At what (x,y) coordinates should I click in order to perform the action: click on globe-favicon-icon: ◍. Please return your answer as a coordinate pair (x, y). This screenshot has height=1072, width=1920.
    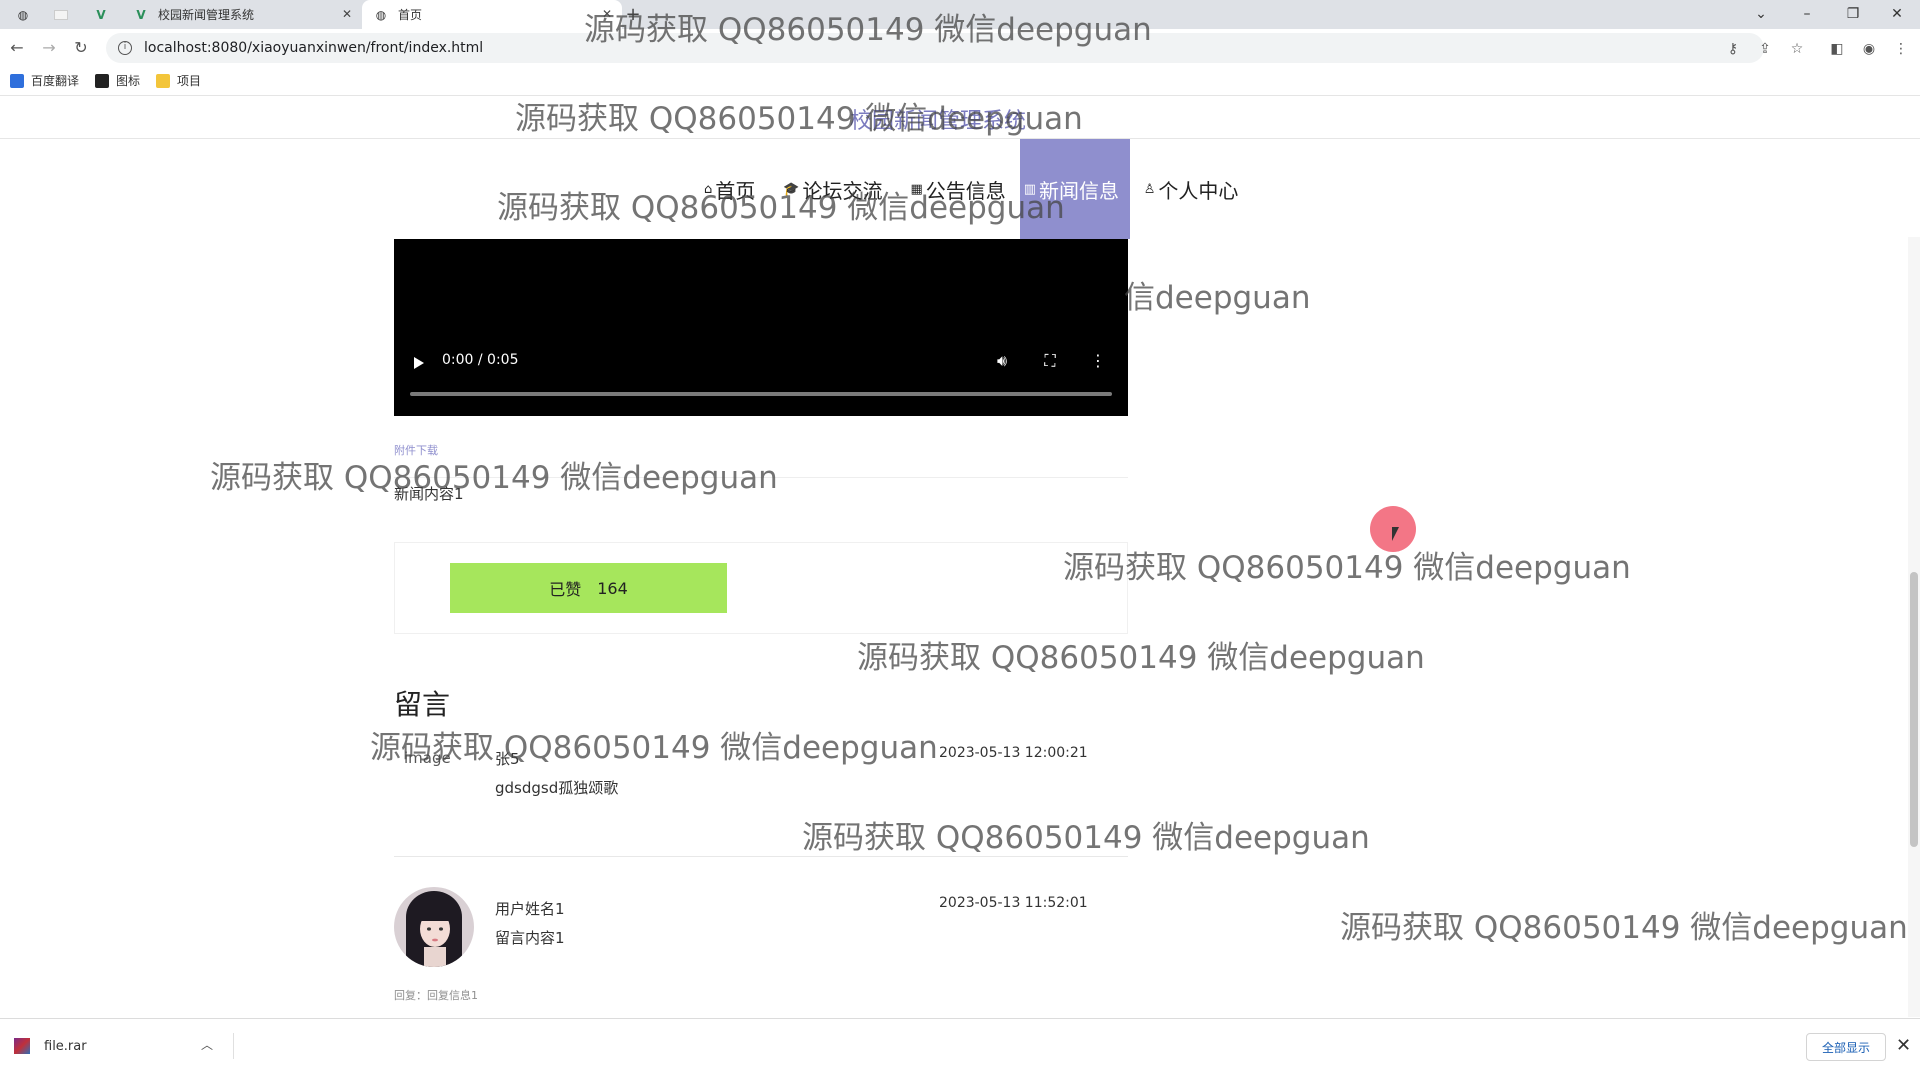
    Looking at the image, I should click on (381, 14).